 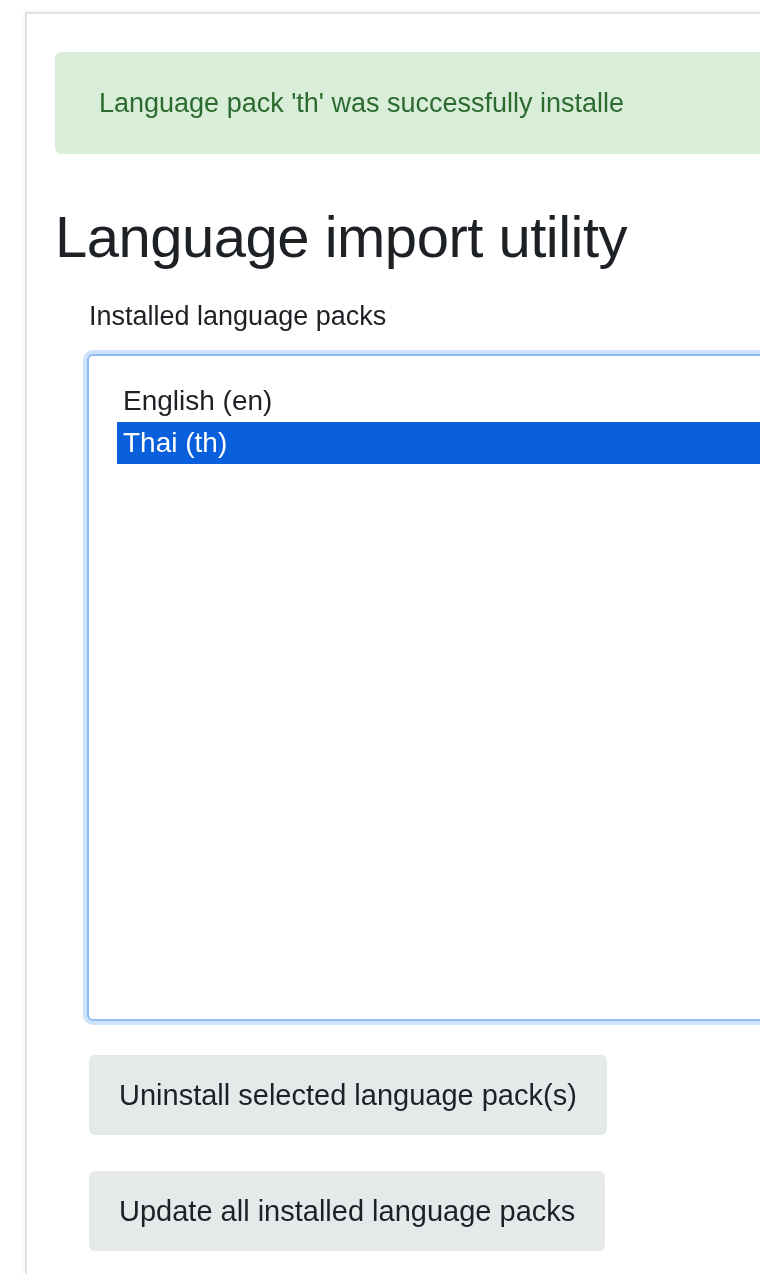 What do you see at coordinates (438, 401) in the screenshot?
I see `list-option: English (en)` at bounding box center [438, 401].